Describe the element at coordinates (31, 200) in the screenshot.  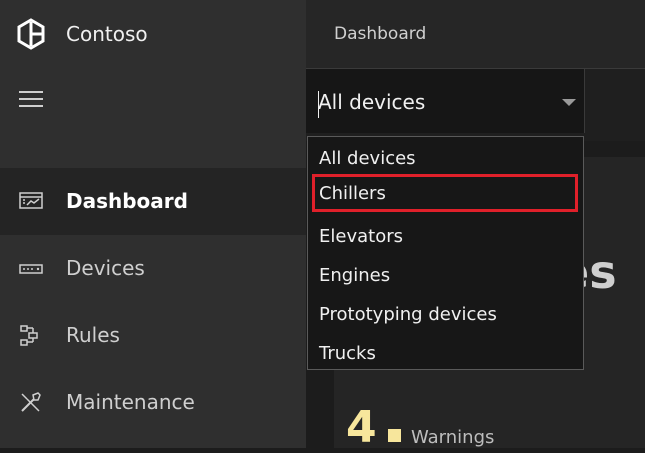
I see `dashboard-icon` at that location.